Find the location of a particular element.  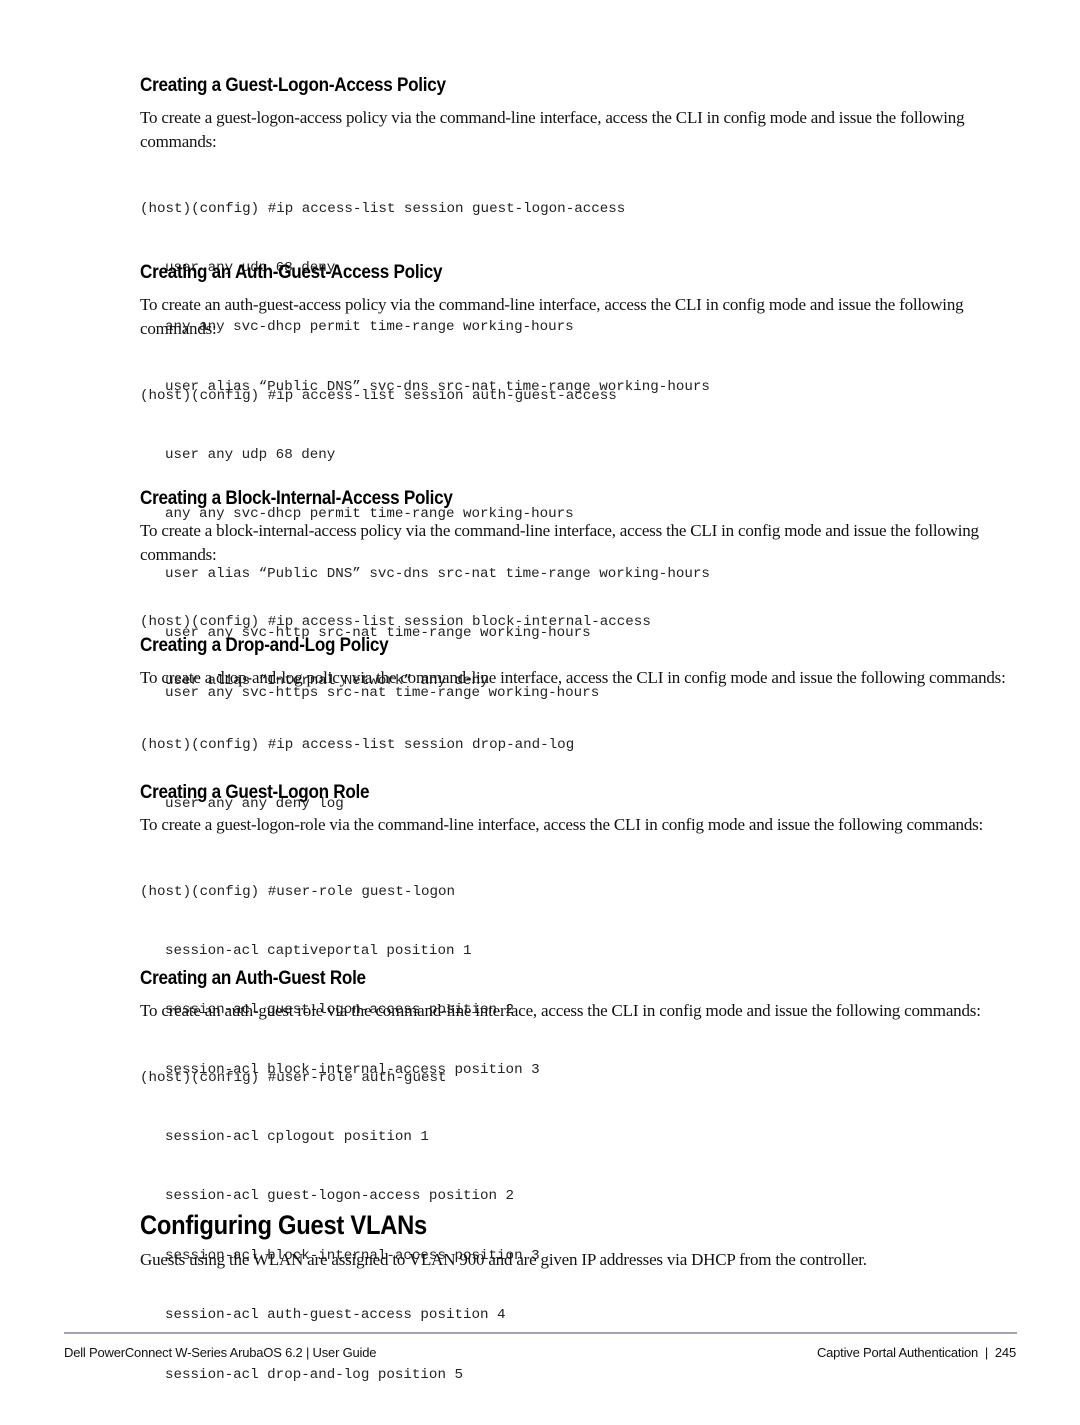

section-heading: Creating a Block-Internal-Access Policy is located at coordinates (296, 498).